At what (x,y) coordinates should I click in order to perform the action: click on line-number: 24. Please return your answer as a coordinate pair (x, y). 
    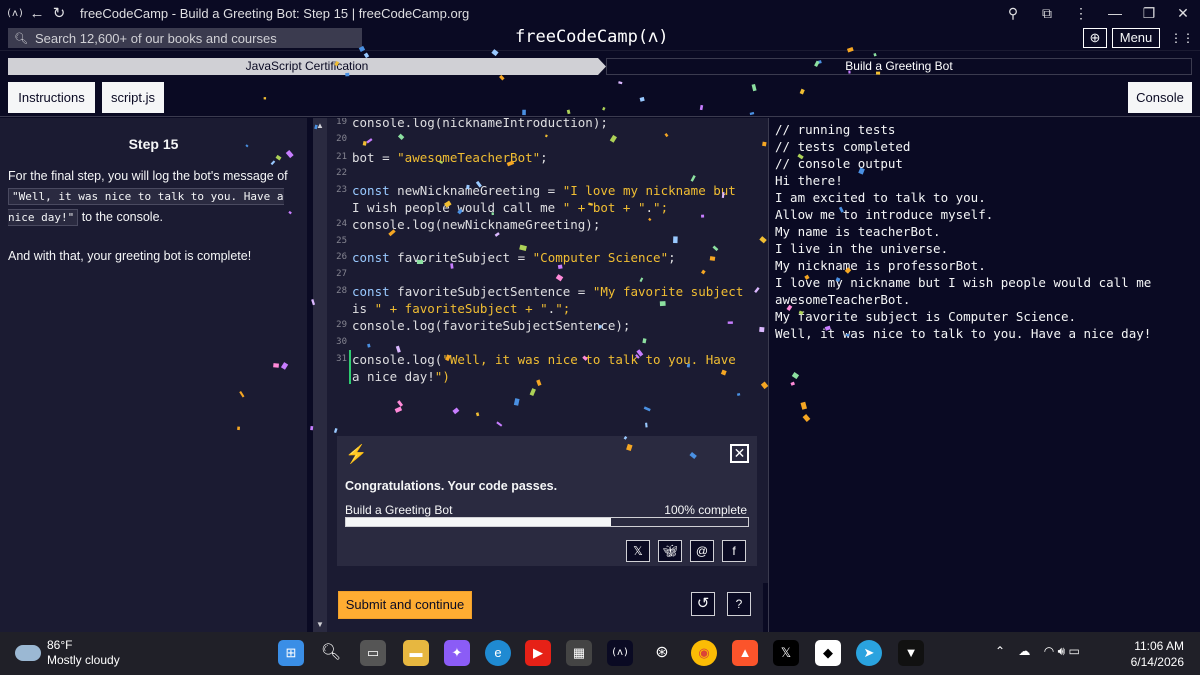
    Looking at the image, I should click on (341, 224).